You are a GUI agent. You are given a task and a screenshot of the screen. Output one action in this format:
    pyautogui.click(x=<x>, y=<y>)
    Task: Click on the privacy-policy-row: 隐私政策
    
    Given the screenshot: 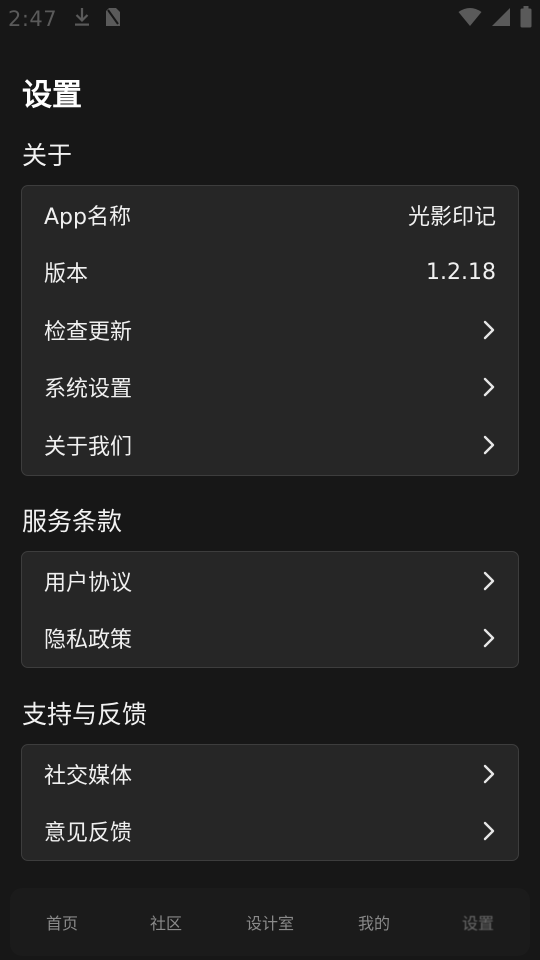 What is the action you would take?
    pyautogui.click(x=270, y=639)
    